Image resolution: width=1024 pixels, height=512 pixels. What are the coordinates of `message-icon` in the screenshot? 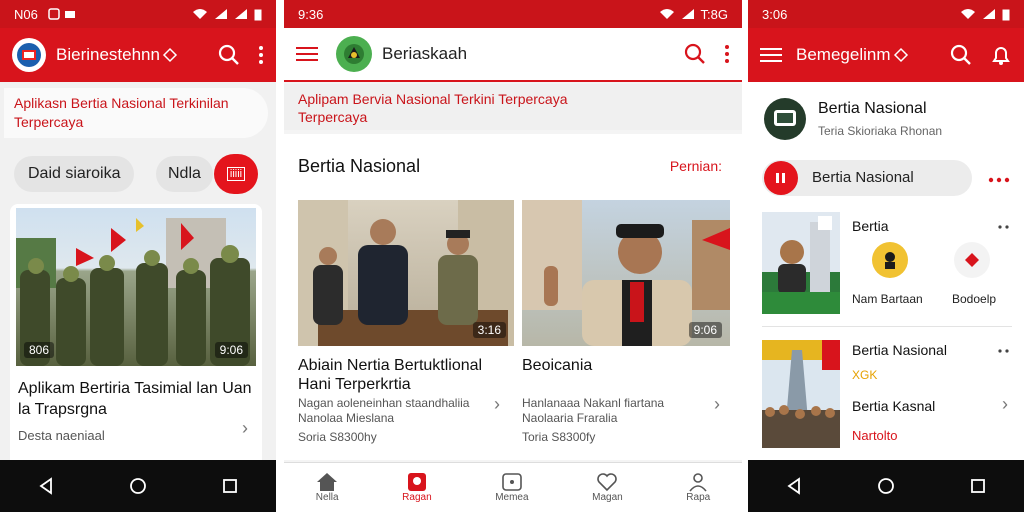 It's located at (69, 14).